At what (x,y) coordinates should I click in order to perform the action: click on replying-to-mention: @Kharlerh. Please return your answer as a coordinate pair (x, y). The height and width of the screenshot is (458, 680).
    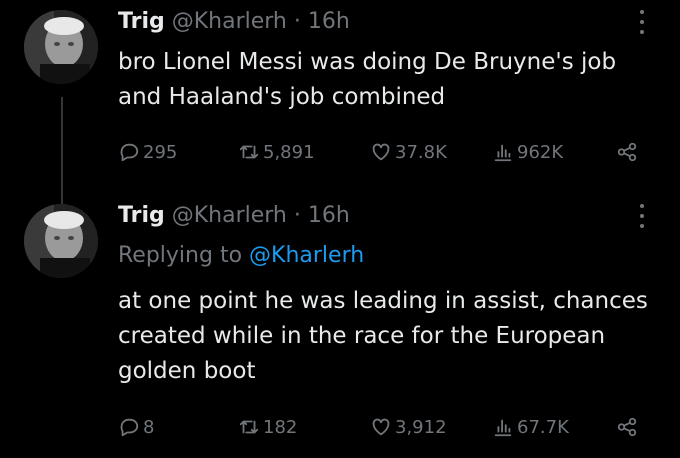
    Looking at the image, I should click on (306, 255).